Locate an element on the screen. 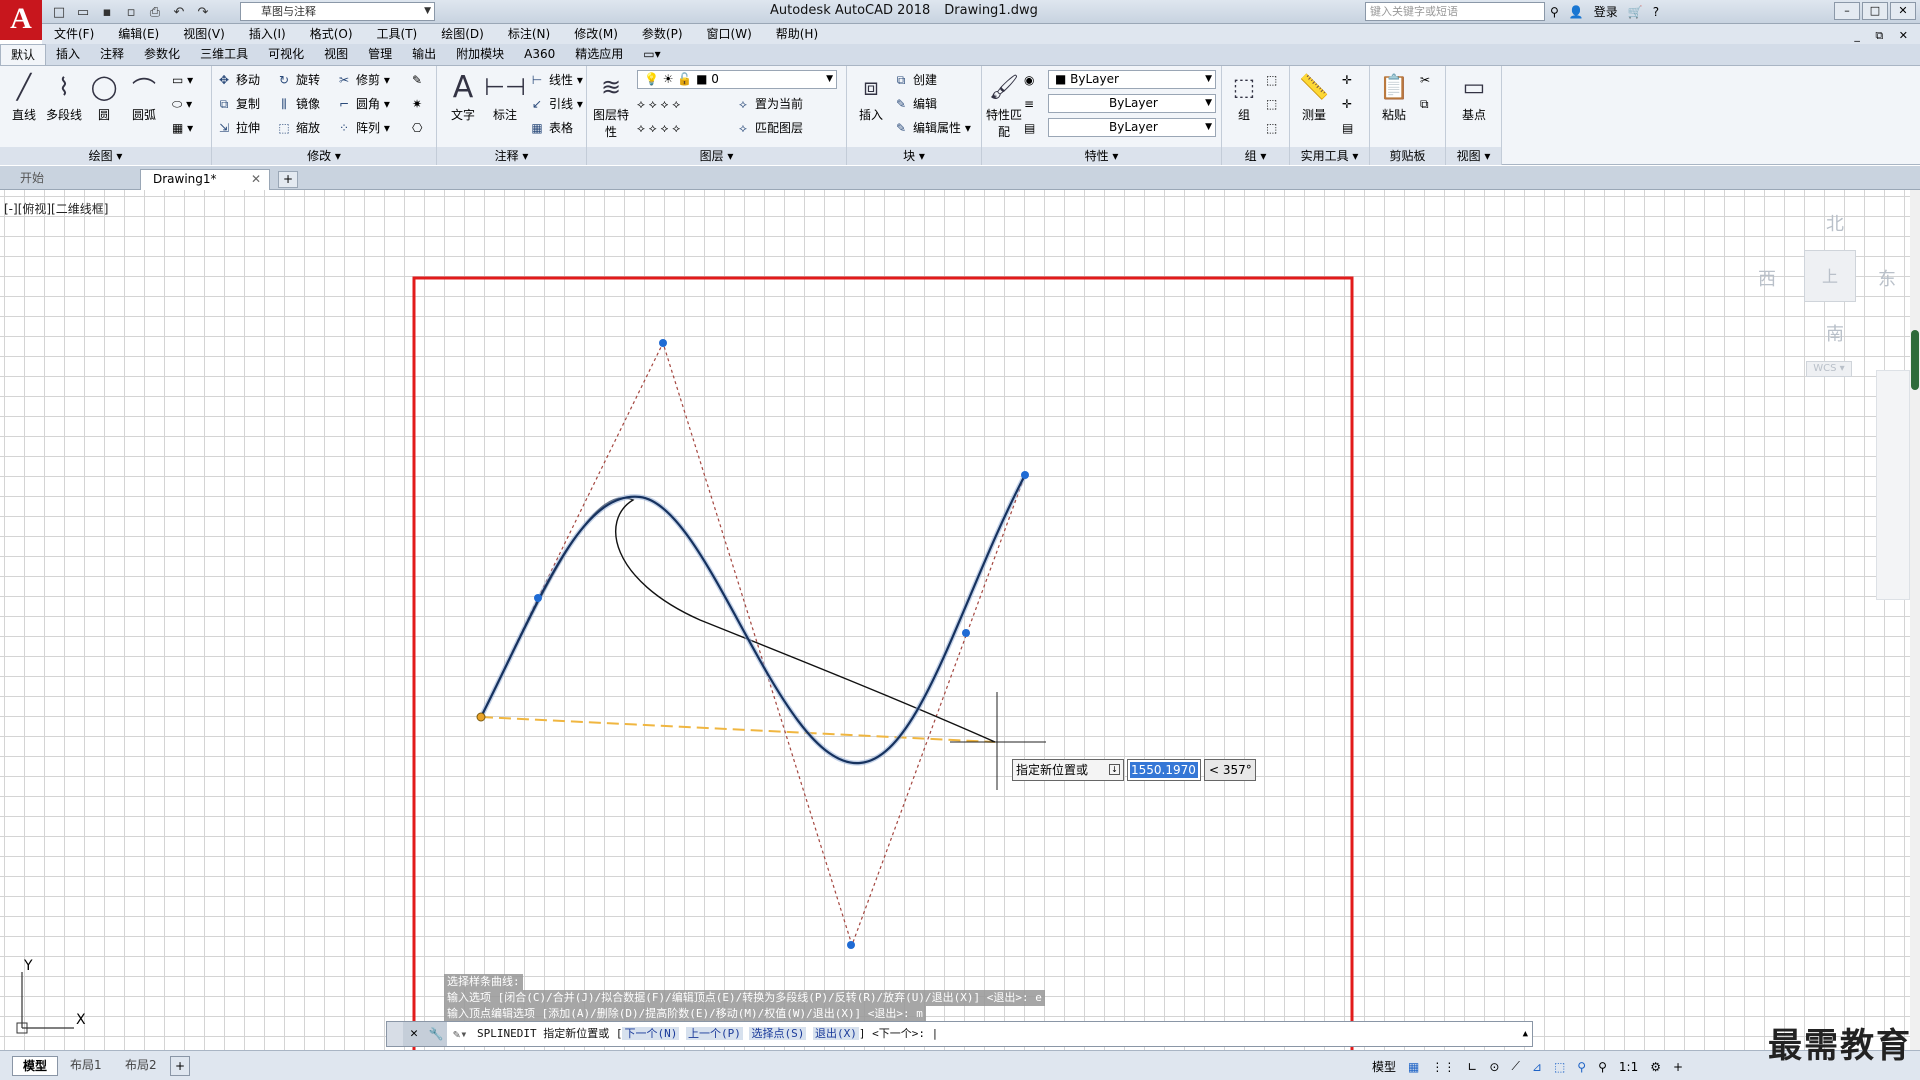  minimize-button: – is located at coordinates (1847, 11).